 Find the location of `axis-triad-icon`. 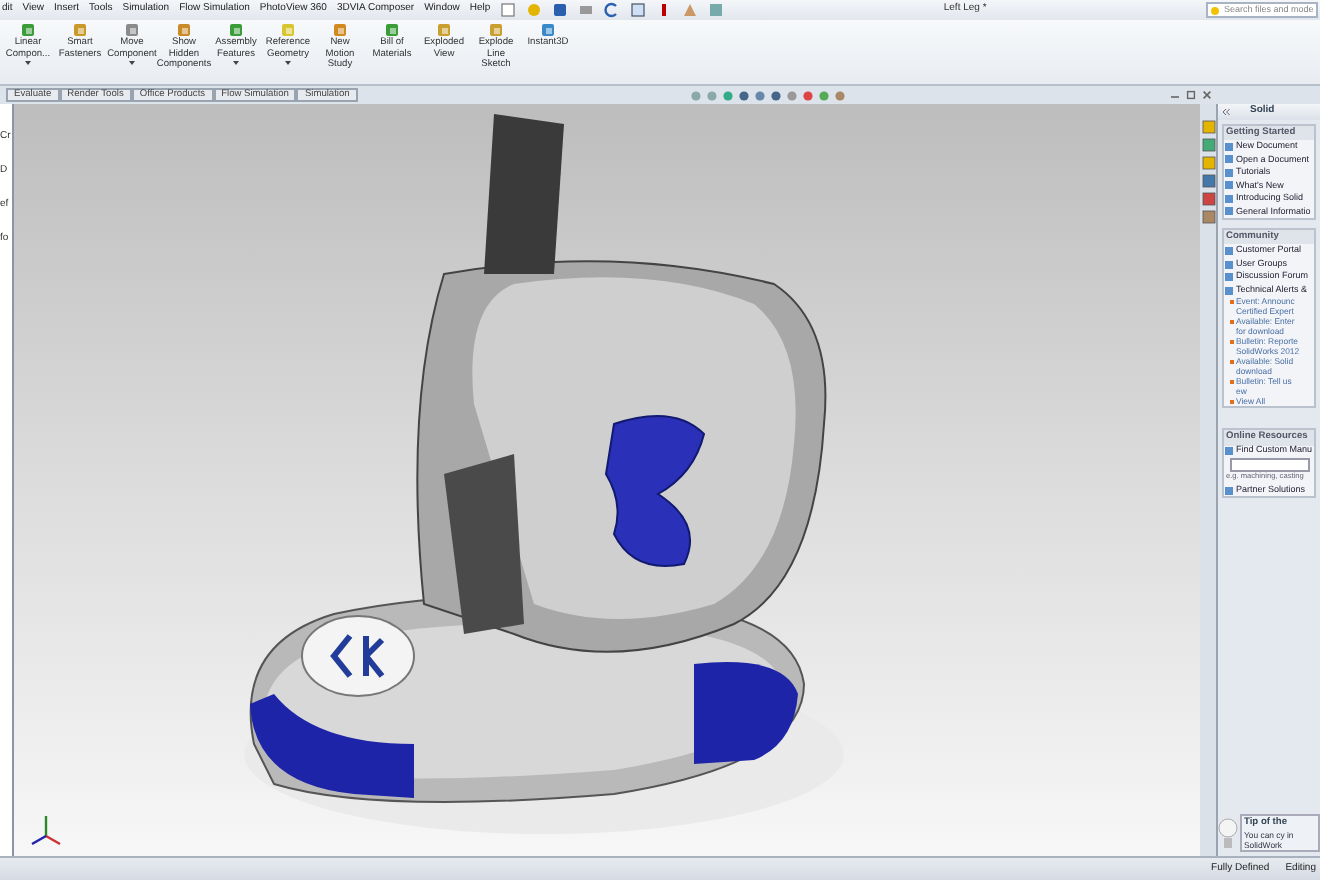

axis-triad-icon is located at coordinates (46, 831).